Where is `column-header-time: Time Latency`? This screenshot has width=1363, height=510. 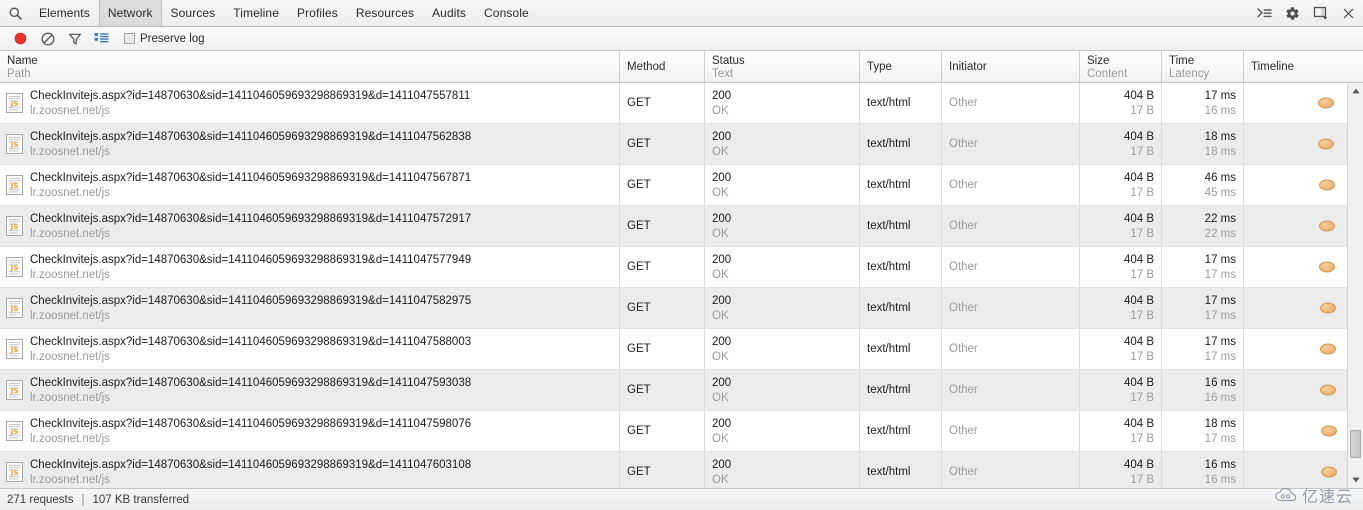 column-header-time: Time Latency is located at coordinates (1203, 66).